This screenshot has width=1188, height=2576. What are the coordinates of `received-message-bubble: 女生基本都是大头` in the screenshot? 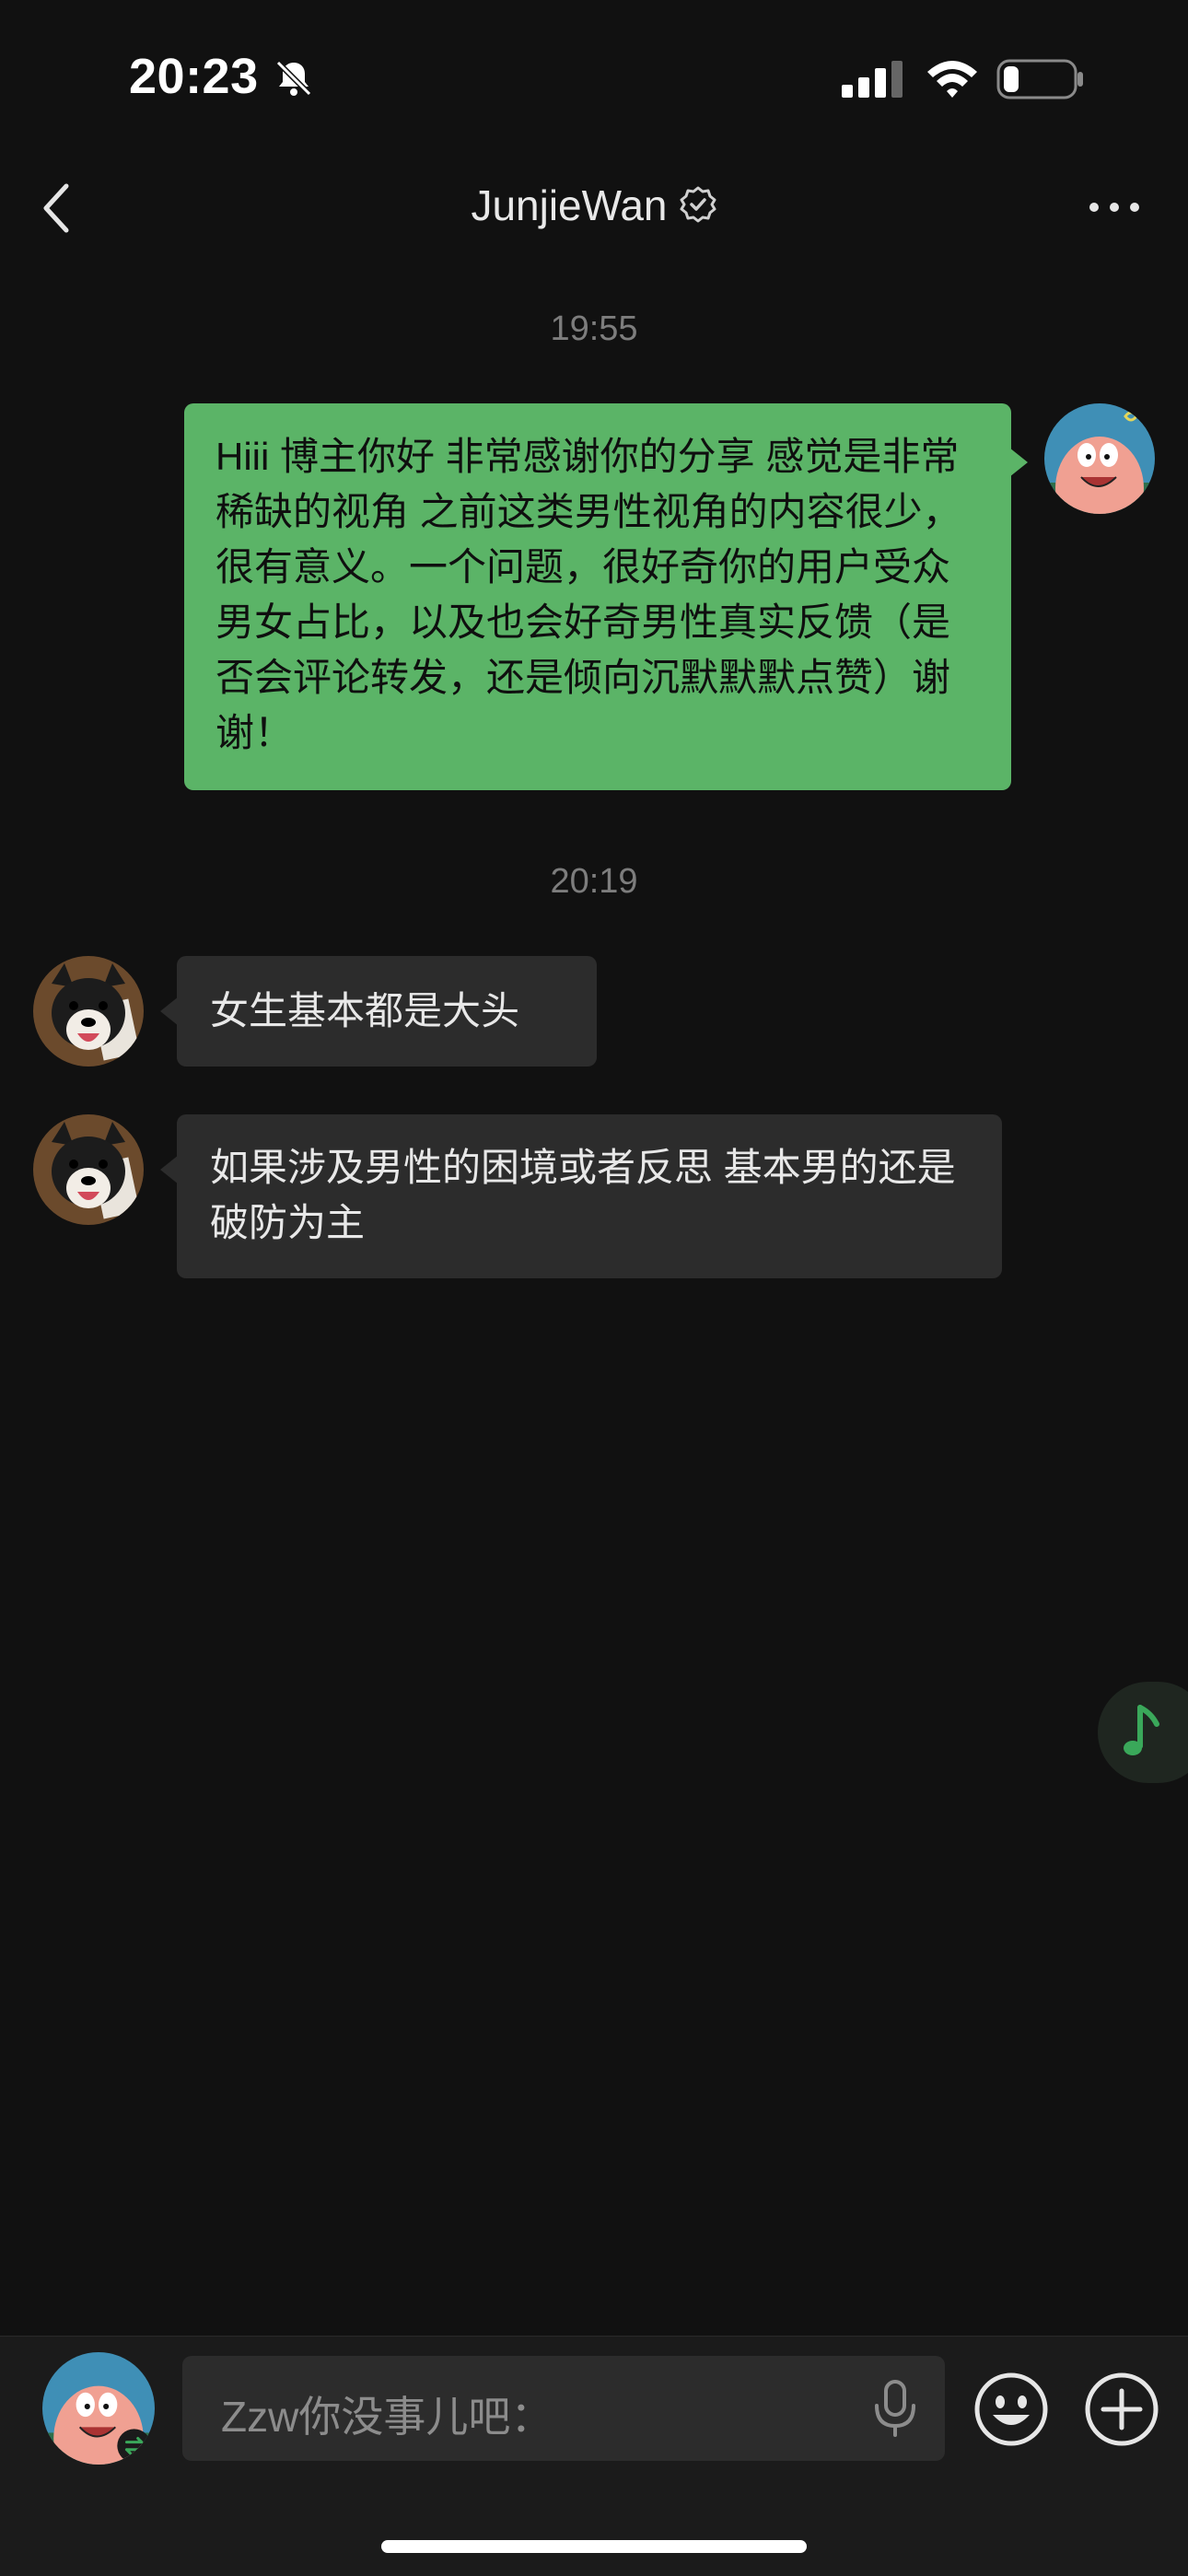 It's located at (387, 1011).